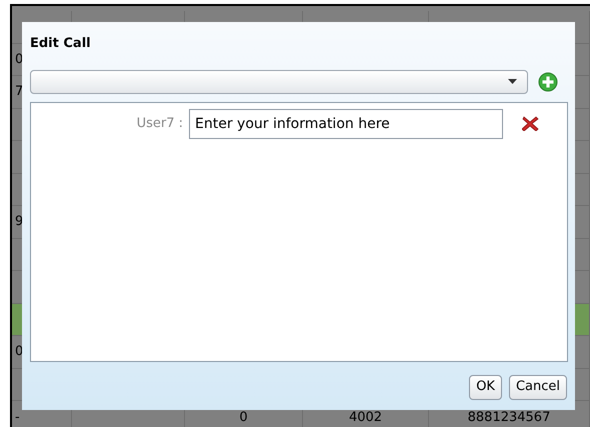 This screenshot has width=590, height=427. What do you see at coordinates (160, 123) in the screenshot?
I see `field-label: User7 :` at bounding box center [160, 123].